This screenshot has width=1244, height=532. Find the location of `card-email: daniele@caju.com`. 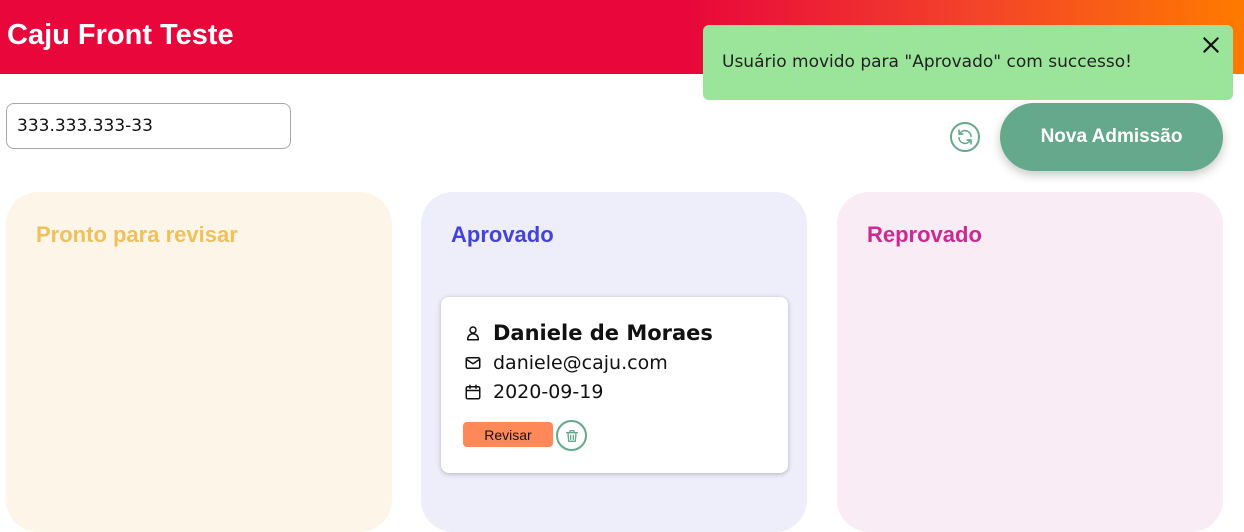

card-email: daniele@caju.com is located at coordinates (580, 363).